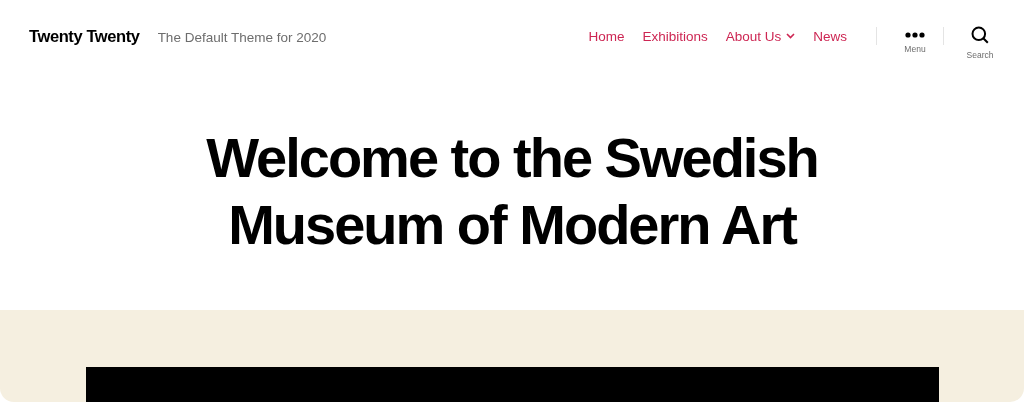 The width and height of the screenshot is (1024, 402). Describe the element at coordinates (791, 36) in the screenshot. I see `caret-icon` at that location.